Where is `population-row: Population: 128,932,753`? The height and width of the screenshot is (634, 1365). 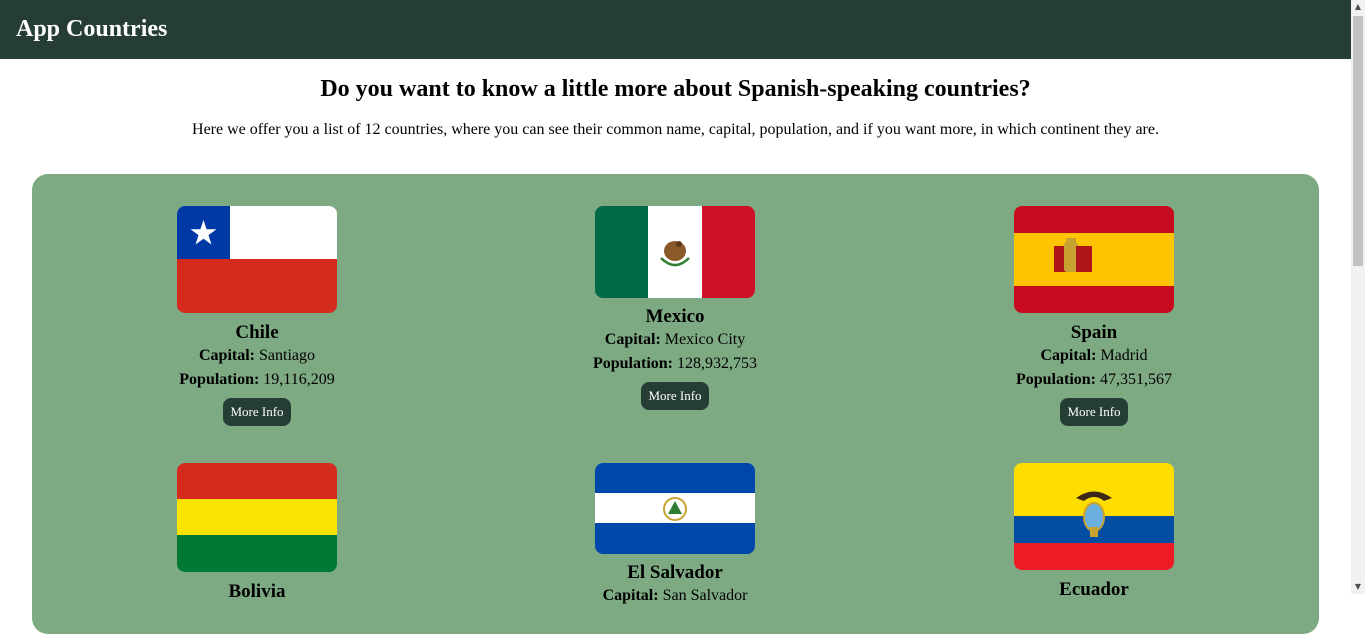 population-row: Population: 128,932,753 is located at coordinates (675, 364).